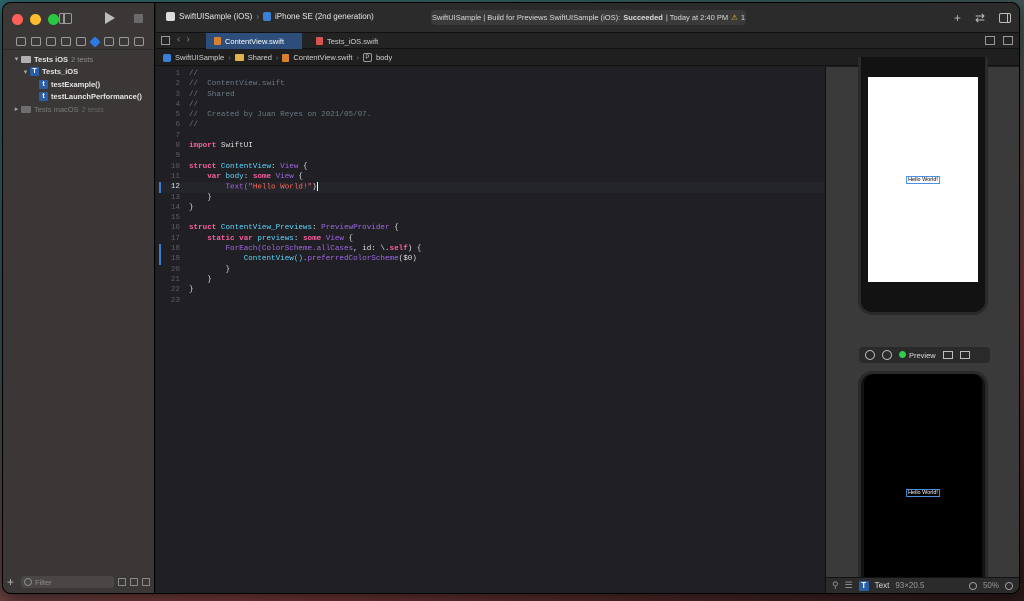 The image size is (1024, 601). What do you see at coordinates (78, 97) in the screenshot?
I see `tree-item-test-launch-performance: t testLaunchPerformance()` at bounding box center [78, 97].